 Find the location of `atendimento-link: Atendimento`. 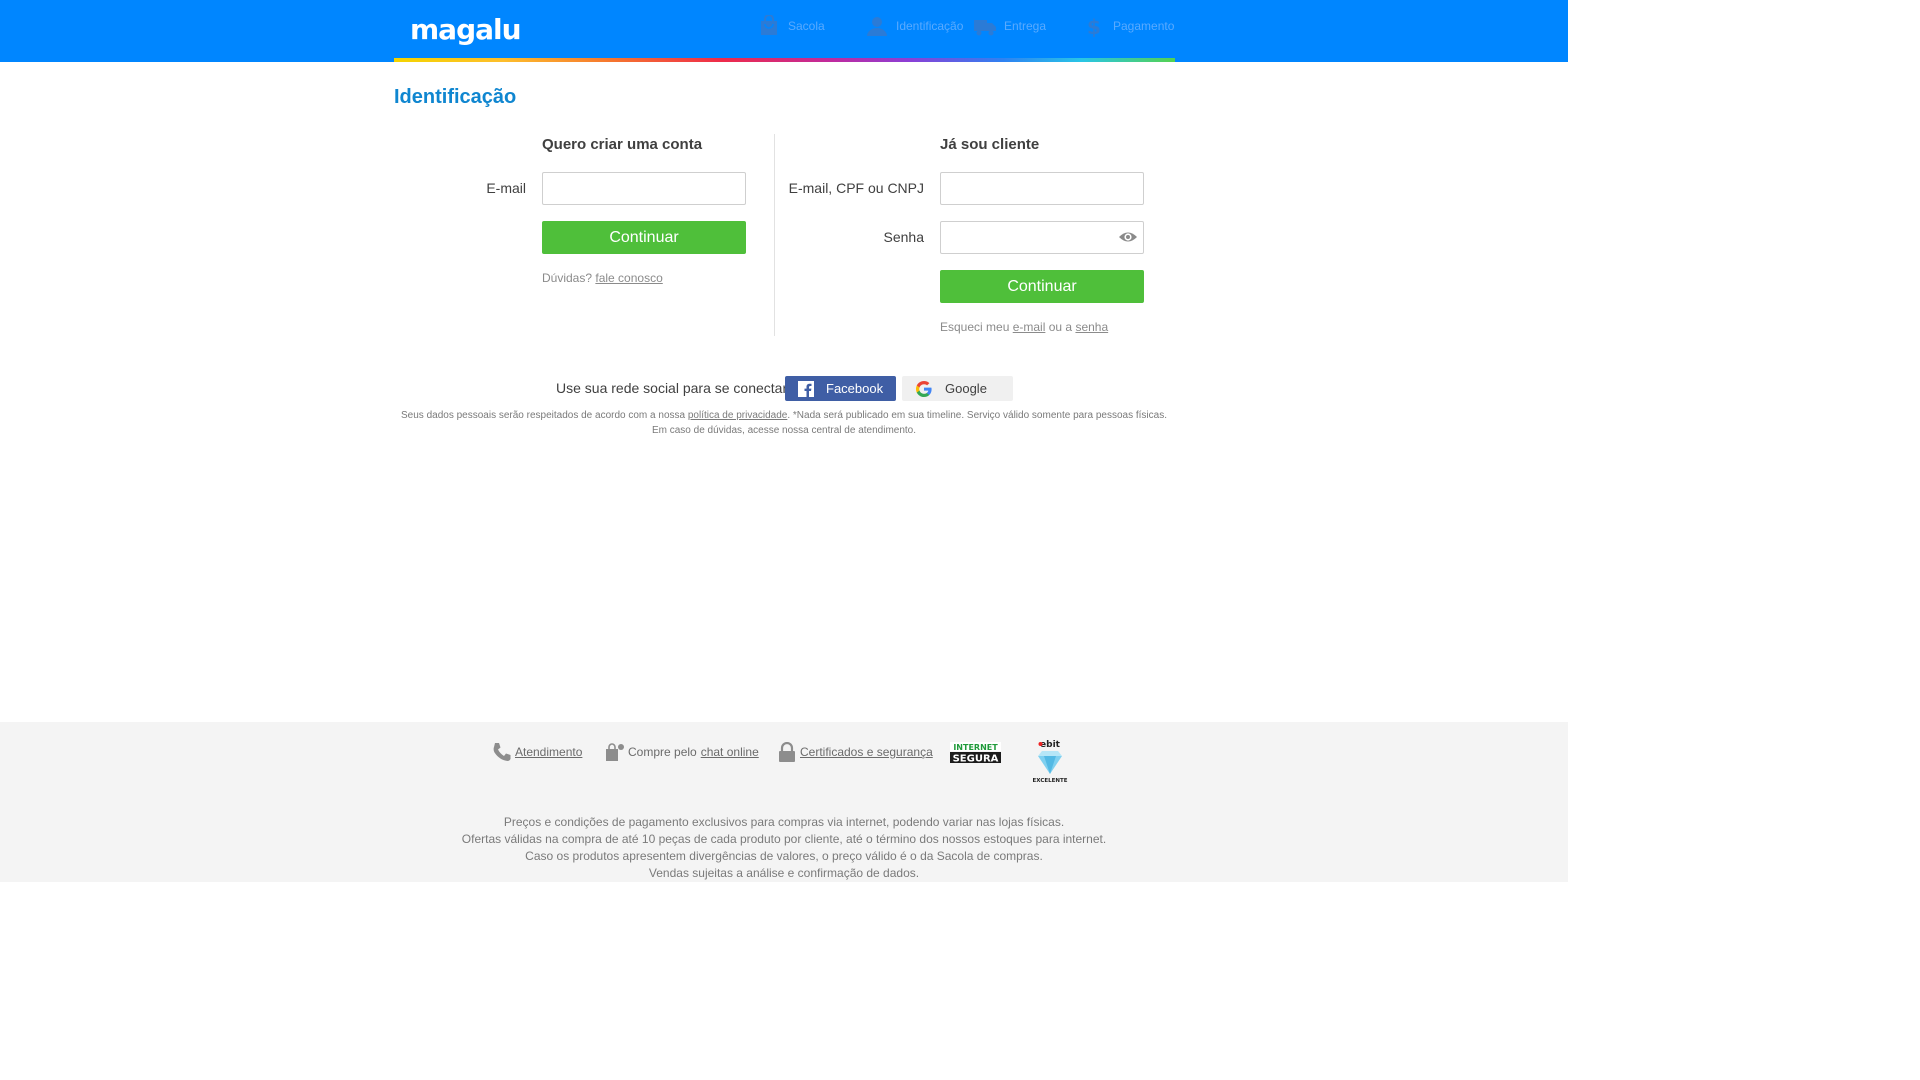

atendimento-link: Atendimento is located at coordinates (548, 752).